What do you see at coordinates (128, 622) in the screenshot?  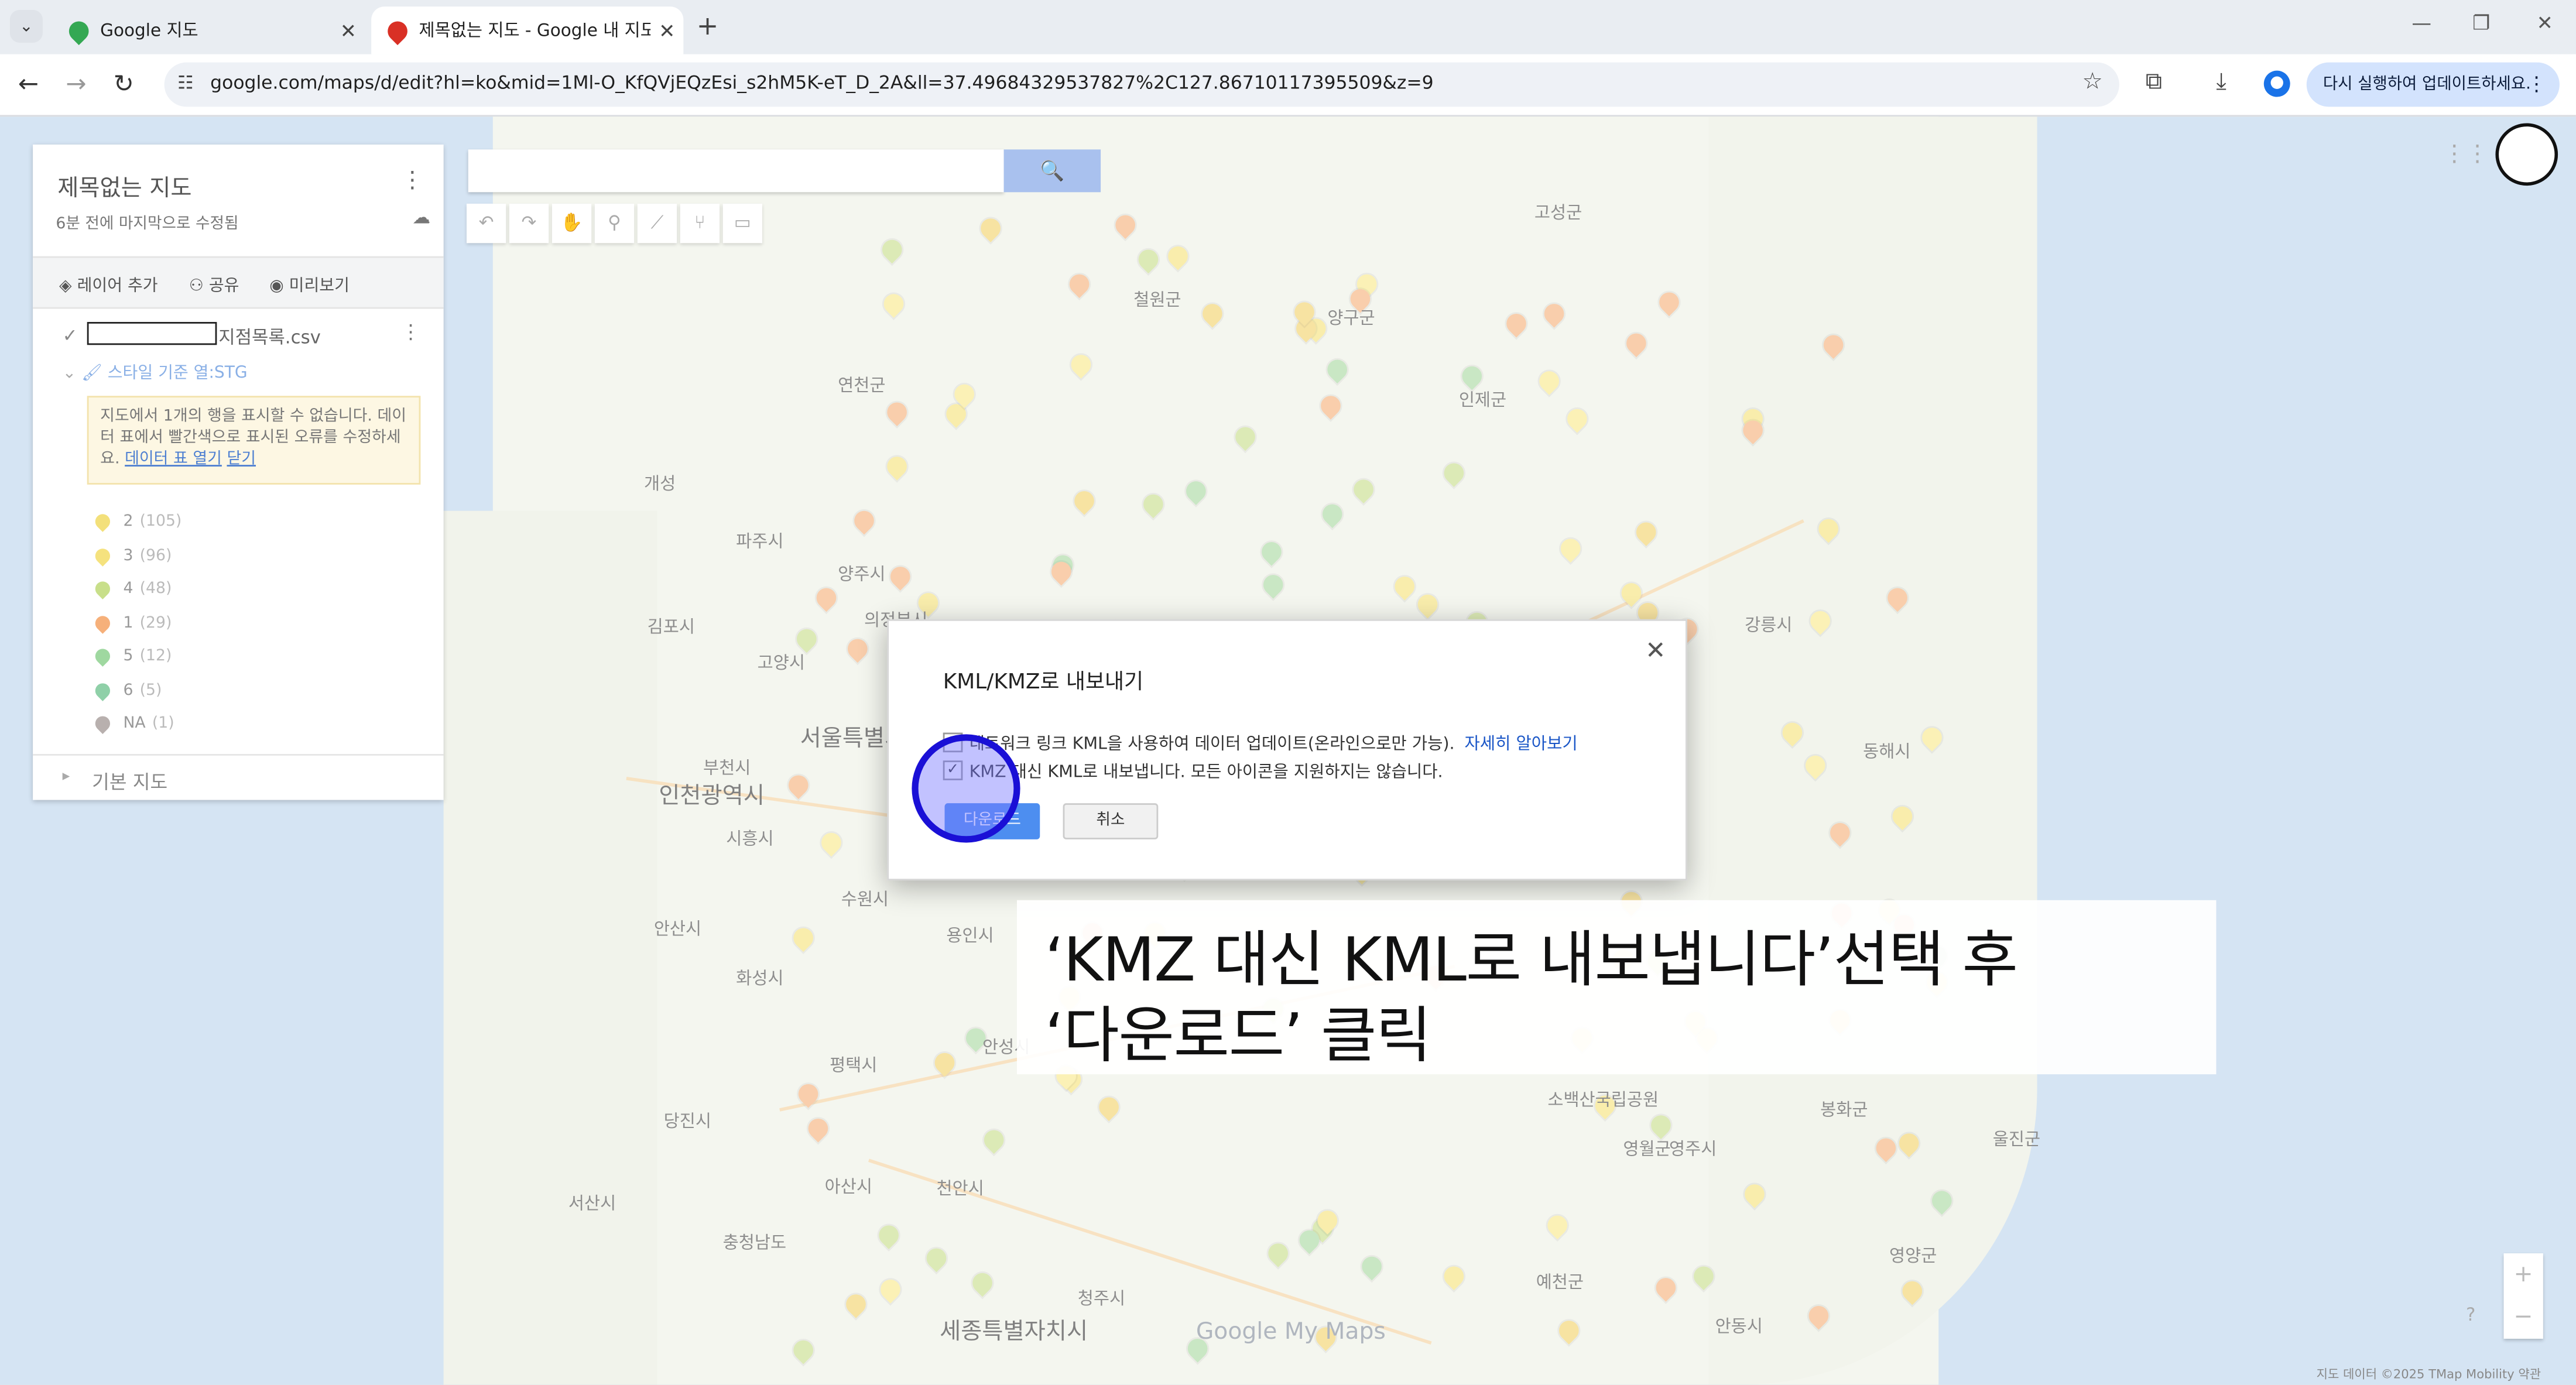 I see `legend-label: 1` at bounding box center [128, 622].